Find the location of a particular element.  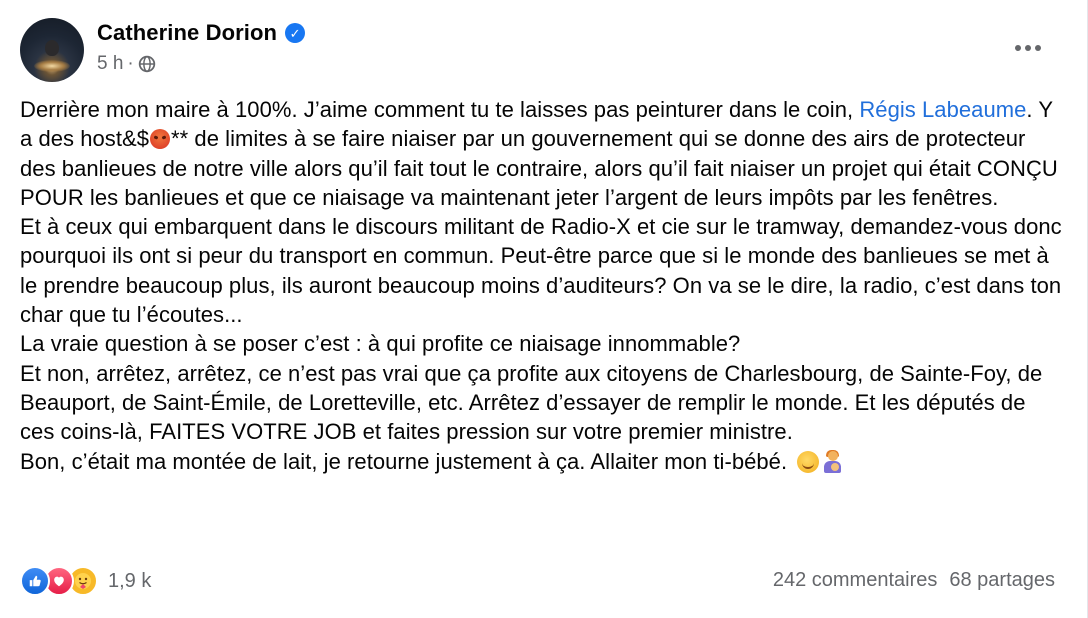

reaction-count: 1,9 k is located at coordinates (129, 581).